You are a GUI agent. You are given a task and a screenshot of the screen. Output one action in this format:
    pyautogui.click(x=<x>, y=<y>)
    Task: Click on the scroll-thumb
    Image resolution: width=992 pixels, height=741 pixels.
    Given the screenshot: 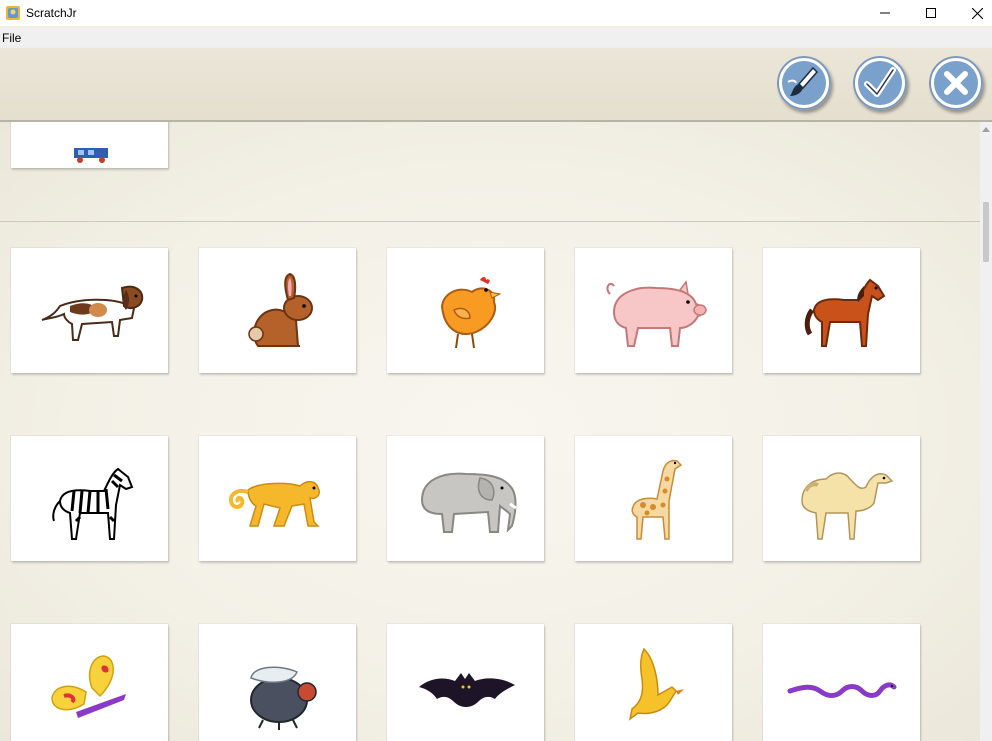 What is the action you would take?
    pyautogui.click(x=986, y=232)
    